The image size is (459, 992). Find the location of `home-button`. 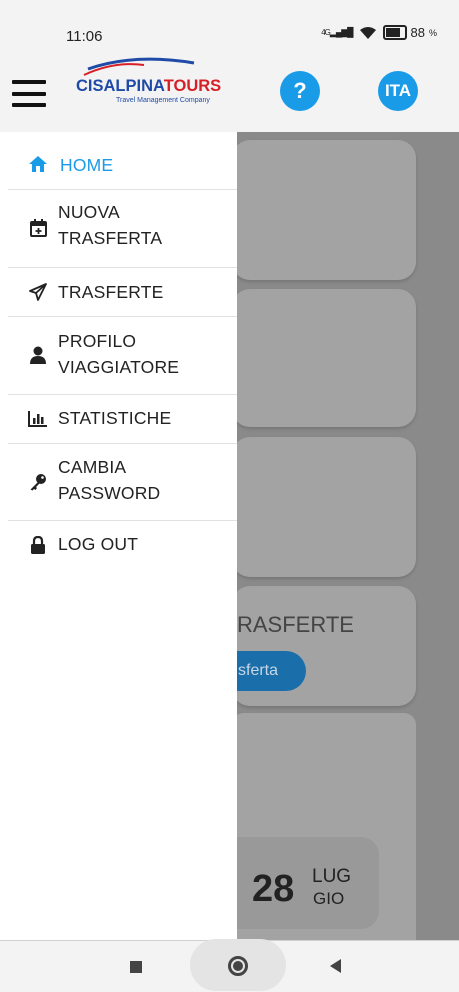

home-button is located at coordinates (238, 966).